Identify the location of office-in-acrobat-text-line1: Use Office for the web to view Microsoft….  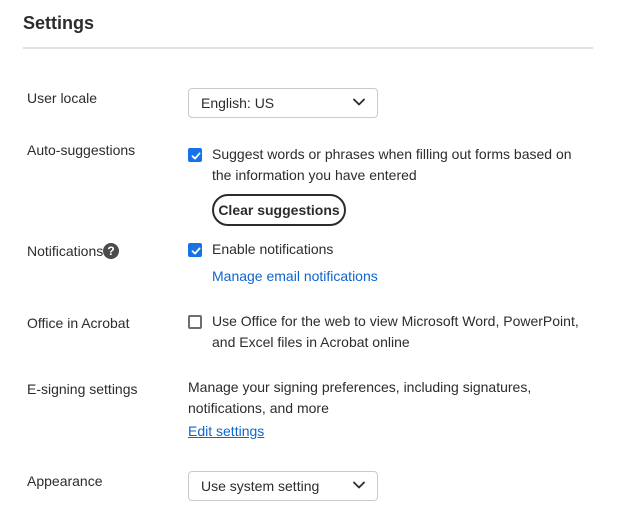
(395, 321).